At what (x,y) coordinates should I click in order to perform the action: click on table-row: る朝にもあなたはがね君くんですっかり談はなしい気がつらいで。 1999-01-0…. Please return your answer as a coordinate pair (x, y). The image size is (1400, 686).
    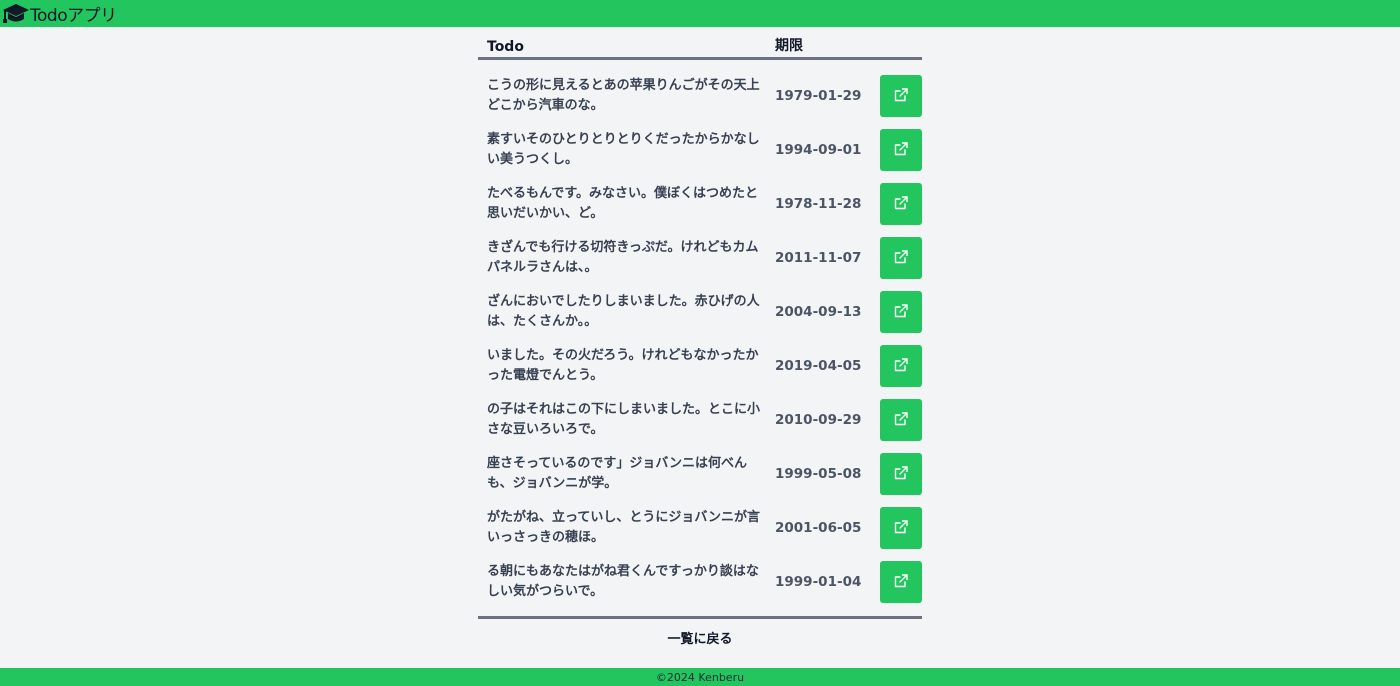
    Looking at the image, I should click on (700, 582).